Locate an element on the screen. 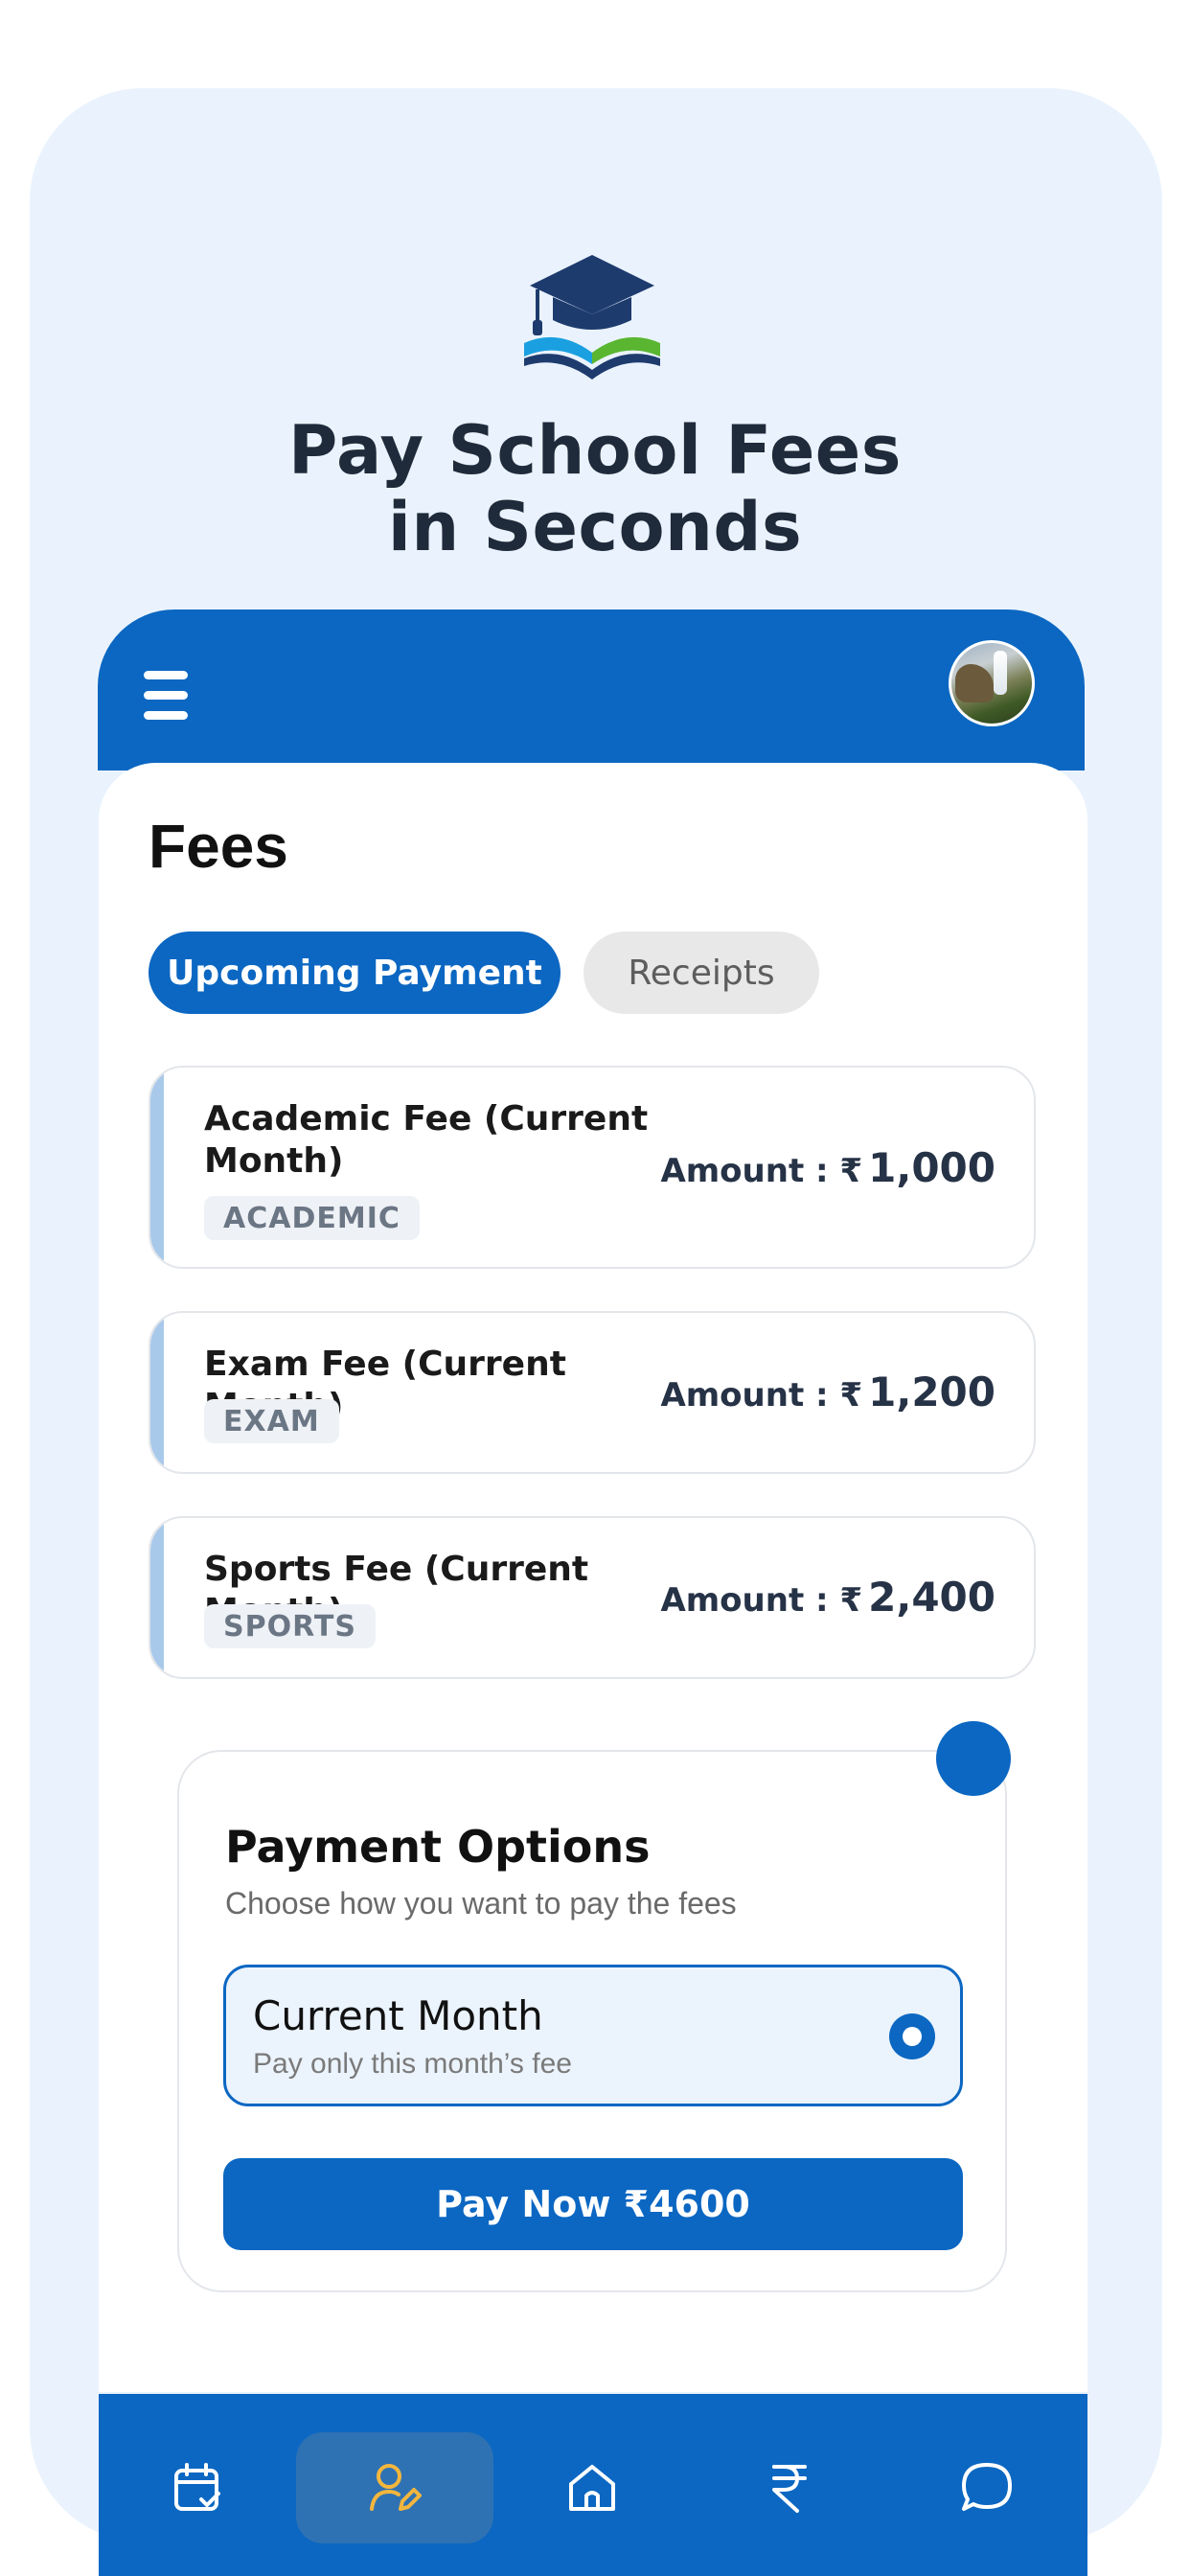  calendar-check-icon is located at coordinates (197, 2487).